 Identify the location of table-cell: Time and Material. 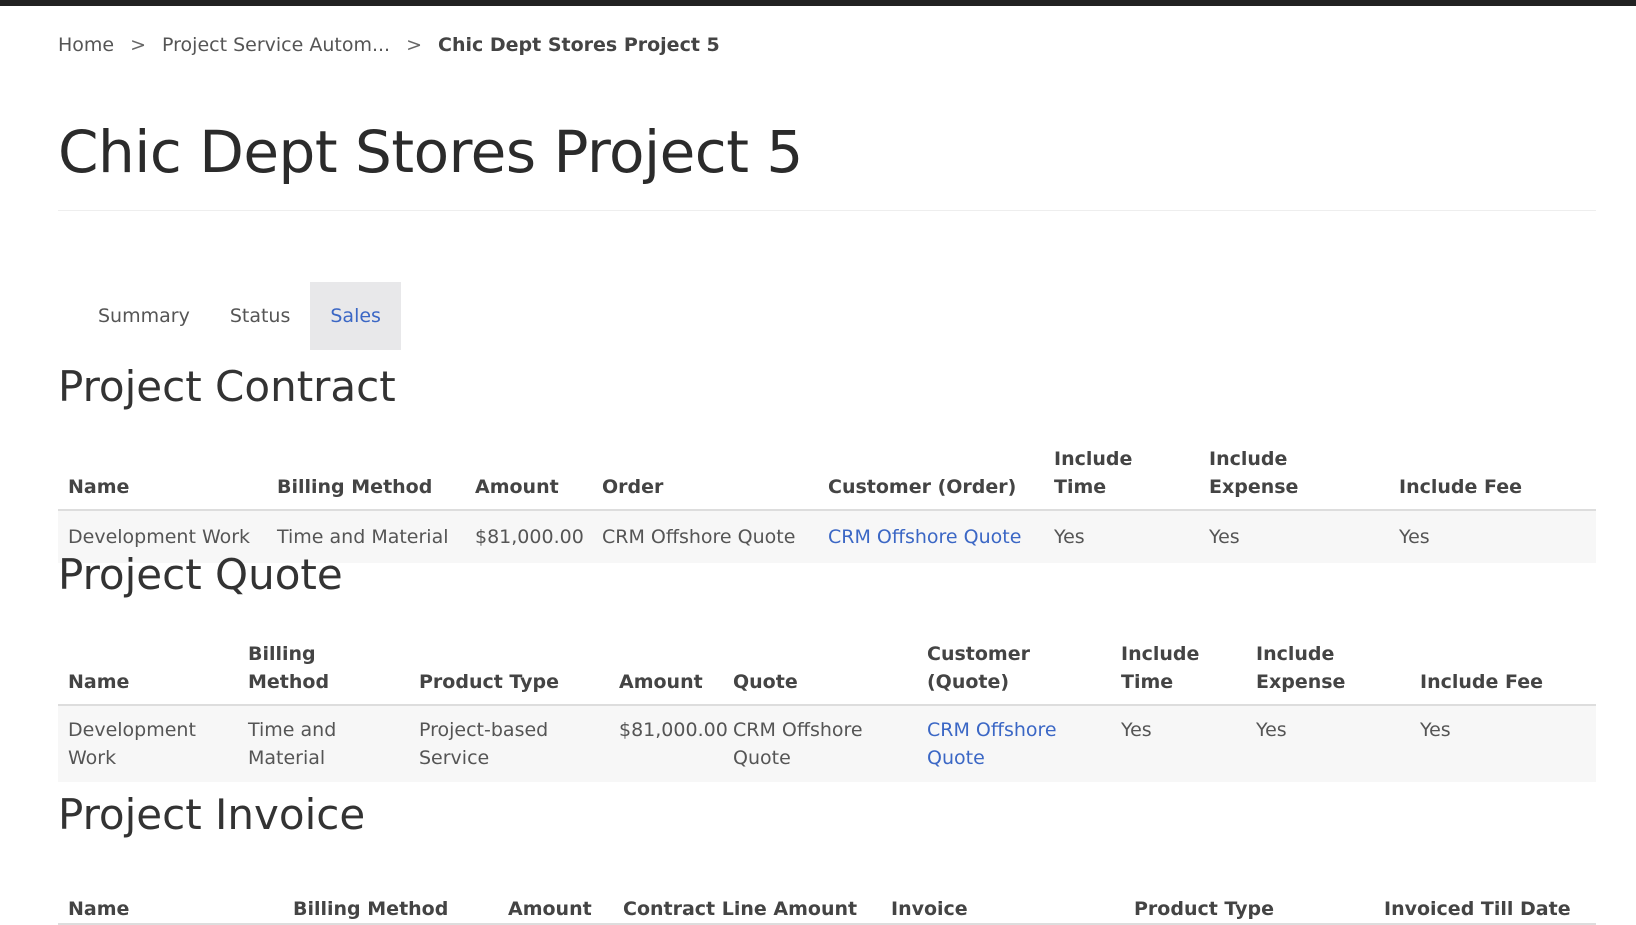
(323, 743).